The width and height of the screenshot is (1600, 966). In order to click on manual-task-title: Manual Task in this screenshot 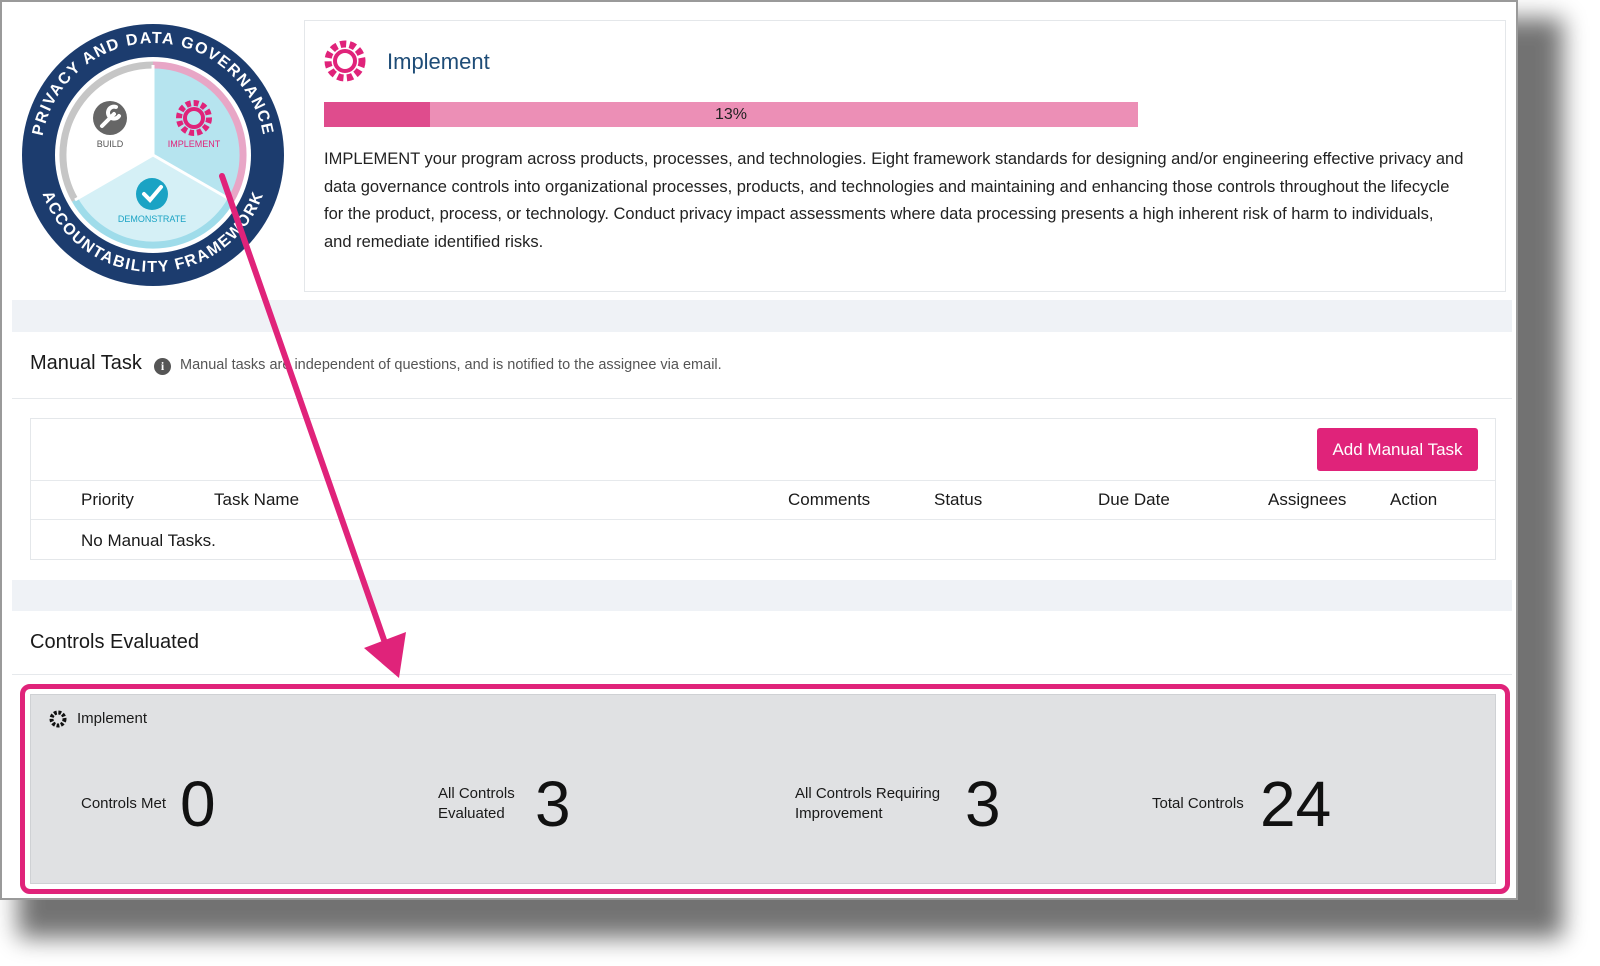, I will do `click(86, 363)`.